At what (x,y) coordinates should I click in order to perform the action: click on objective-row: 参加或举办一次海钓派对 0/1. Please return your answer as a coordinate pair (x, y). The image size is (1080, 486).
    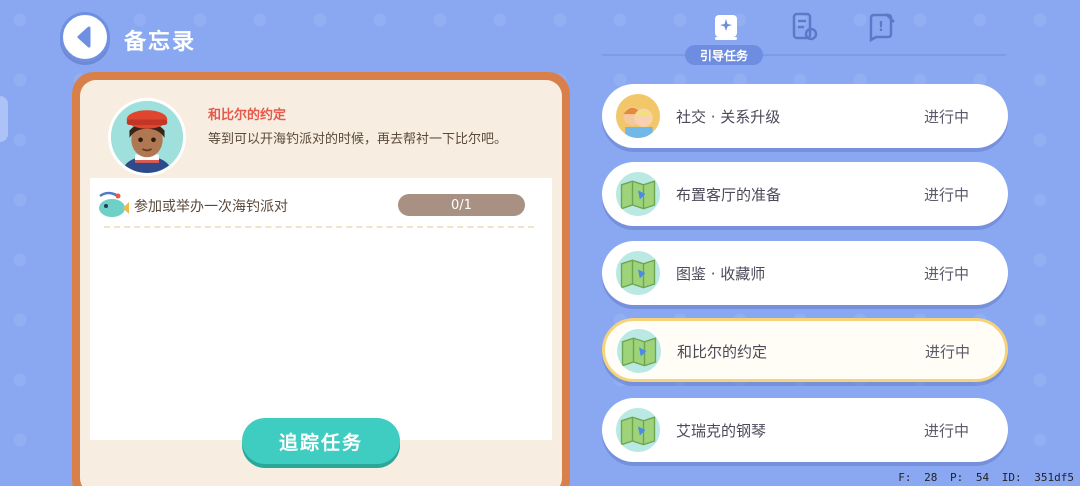
    Looking at the image, I should click on (321, 205).